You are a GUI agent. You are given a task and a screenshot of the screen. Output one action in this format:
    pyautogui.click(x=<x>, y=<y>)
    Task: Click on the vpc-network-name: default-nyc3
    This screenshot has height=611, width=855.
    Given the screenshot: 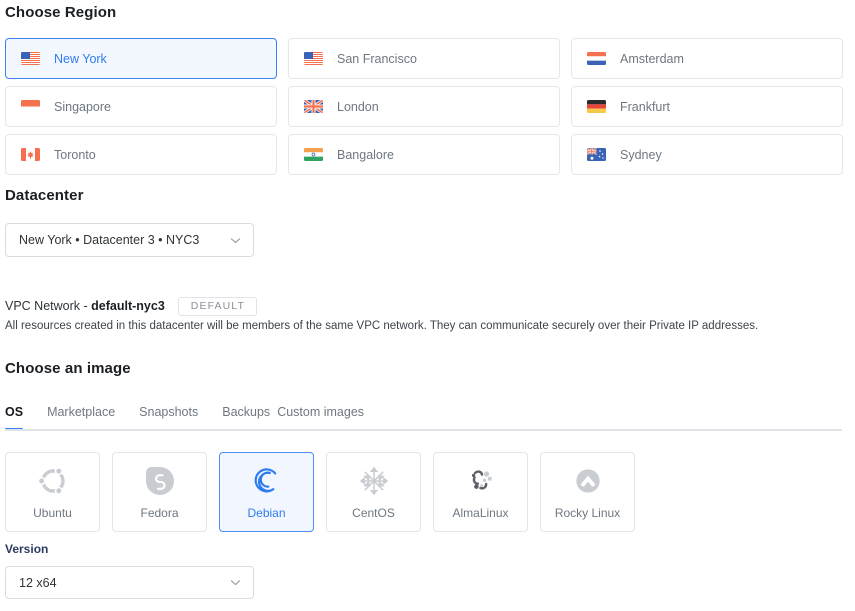 What is the action you would take?
    pyautogui.click(x=128, y=306)
    